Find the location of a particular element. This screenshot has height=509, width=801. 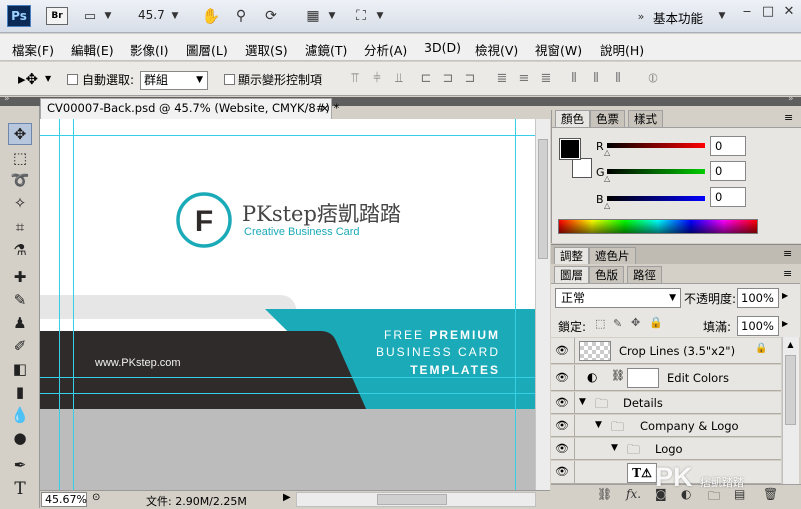

tab-adjustments: 調整 is located at coordinates (571, 255).